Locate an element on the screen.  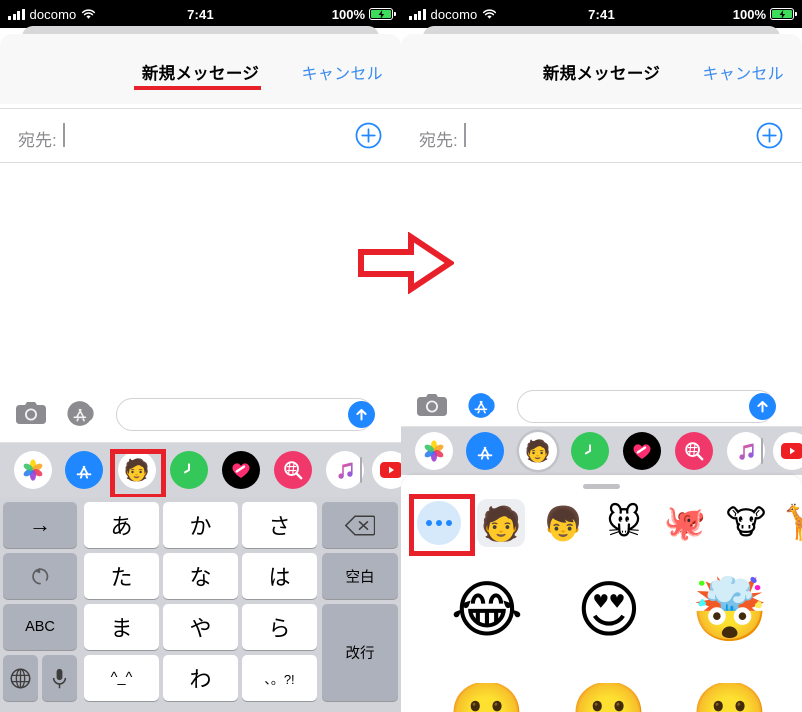
globe-icon is located at coordinates (20, 678).